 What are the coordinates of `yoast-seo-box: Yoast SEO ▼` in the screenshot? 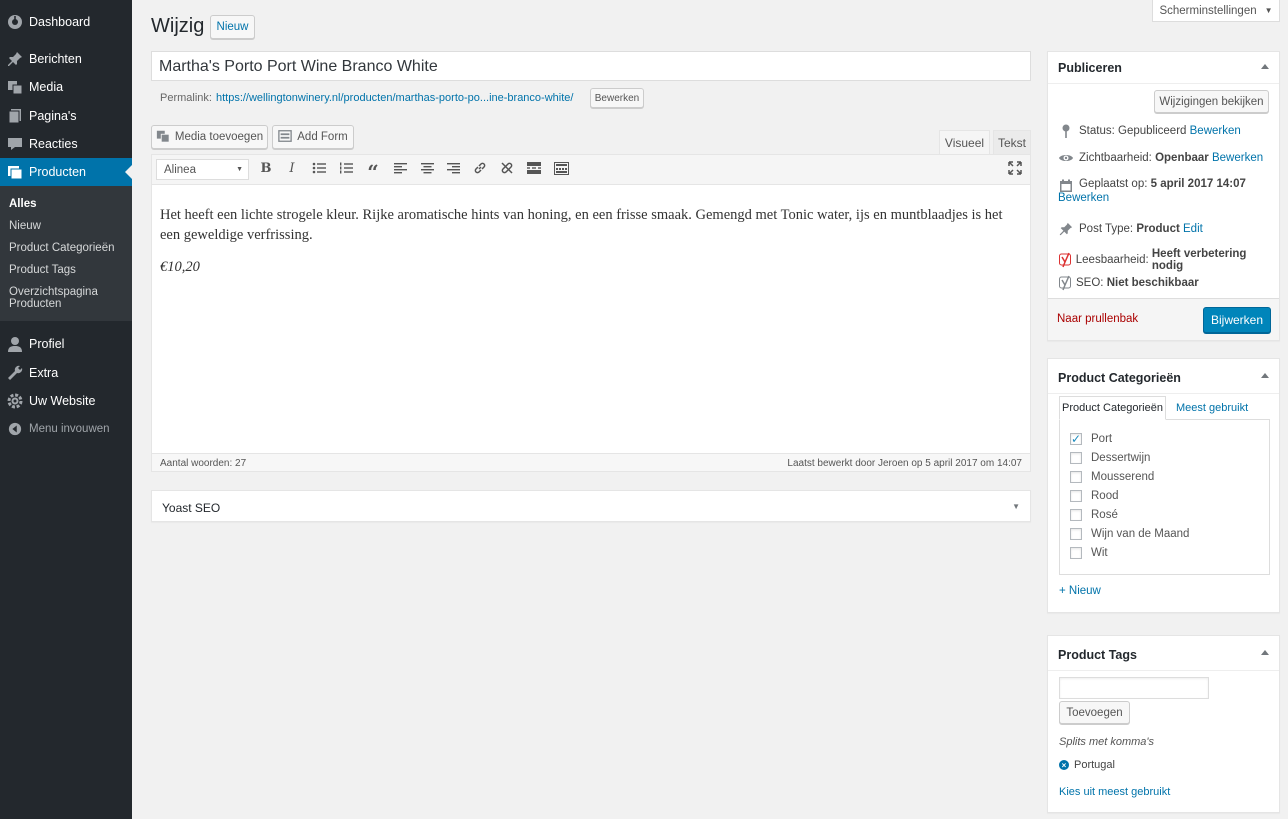 It's located at (591, 506).